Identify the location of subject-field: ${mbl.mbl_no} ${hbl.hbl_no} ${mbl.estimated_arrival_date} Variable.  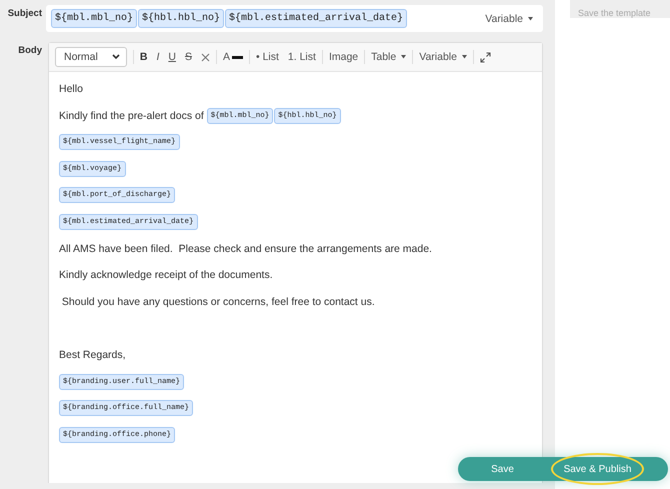
(294, 18).